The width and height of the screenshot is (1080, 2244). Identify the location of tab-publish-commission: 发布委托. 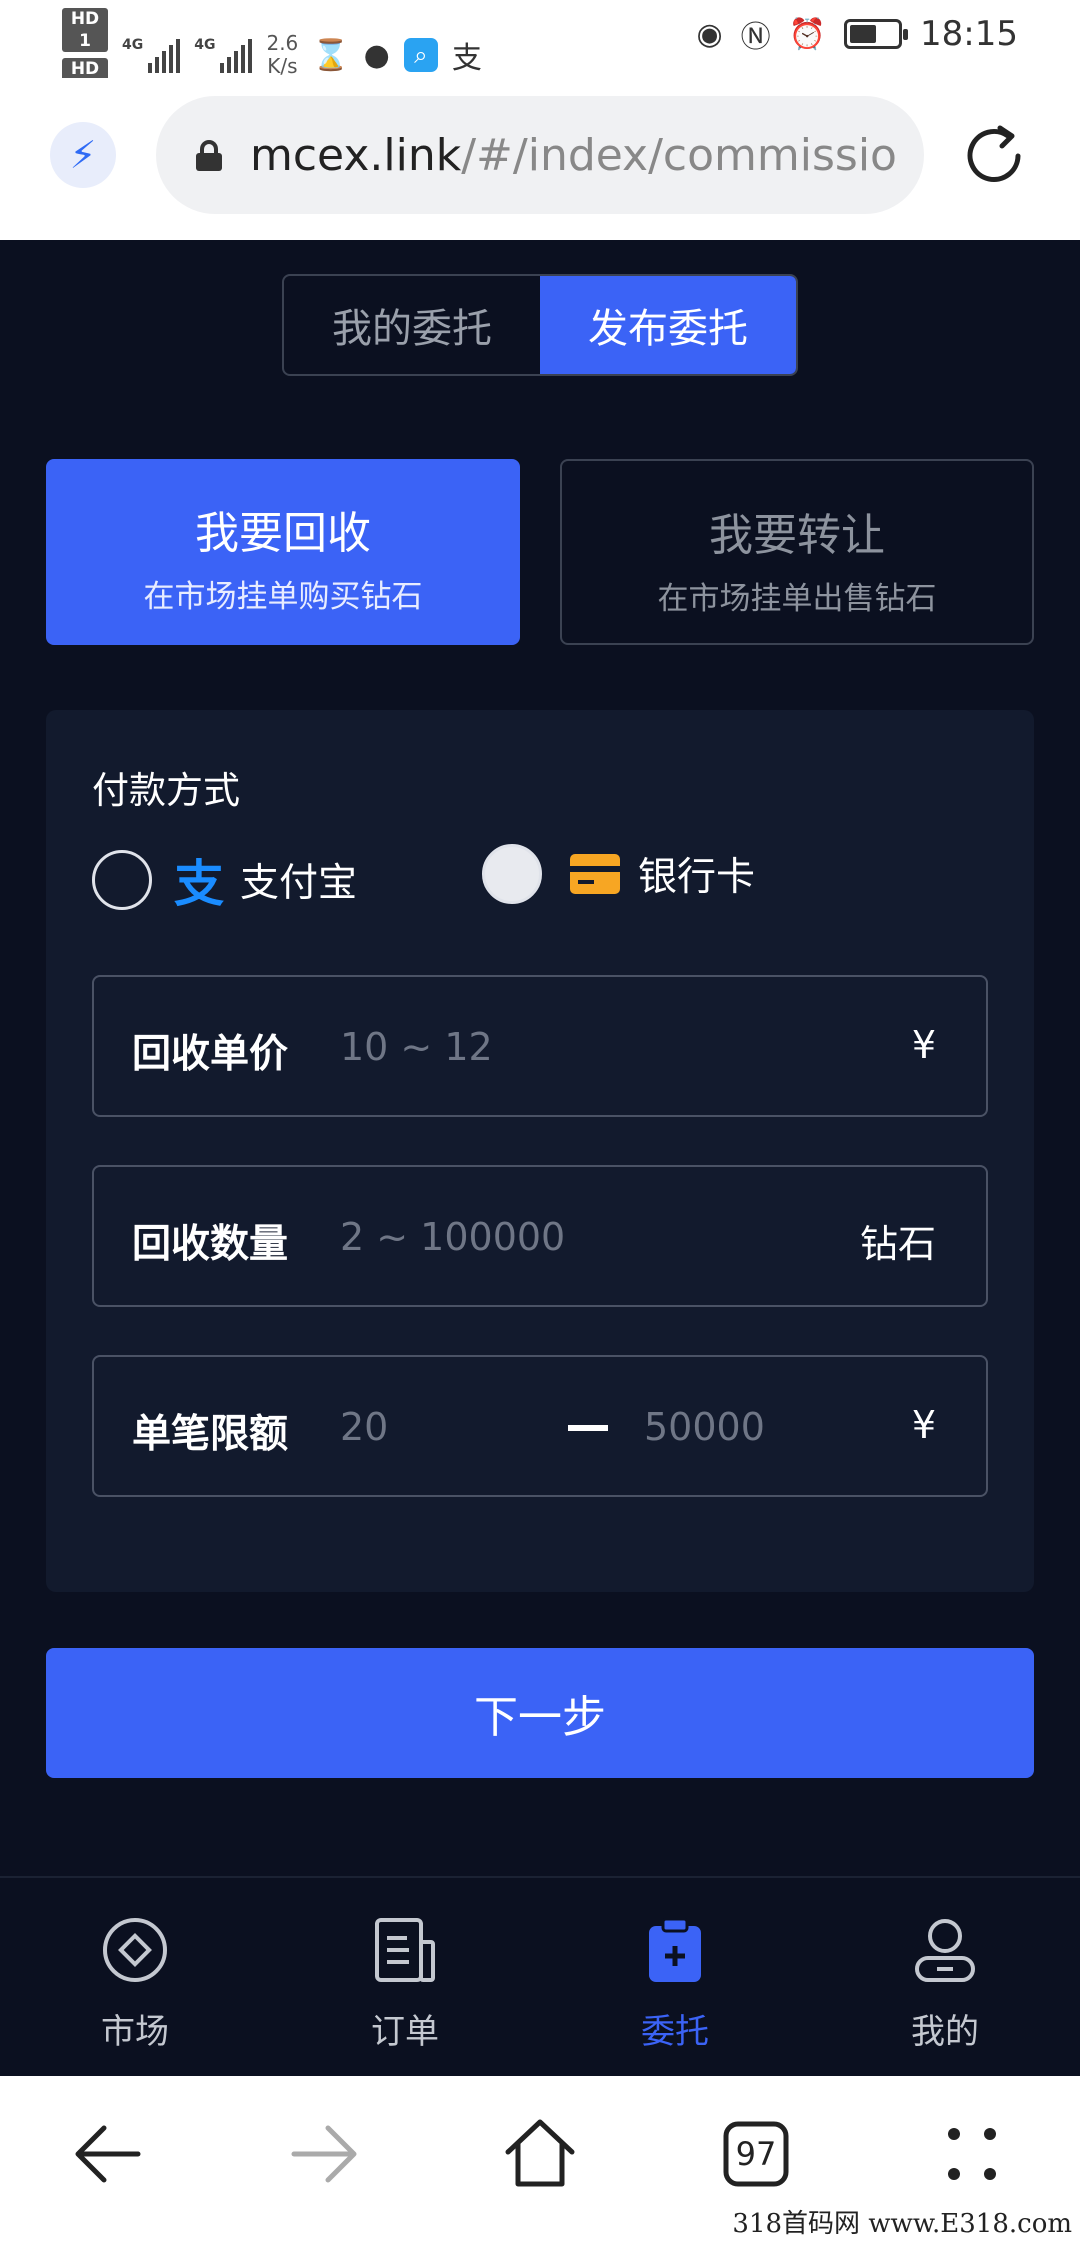
(668, 325).